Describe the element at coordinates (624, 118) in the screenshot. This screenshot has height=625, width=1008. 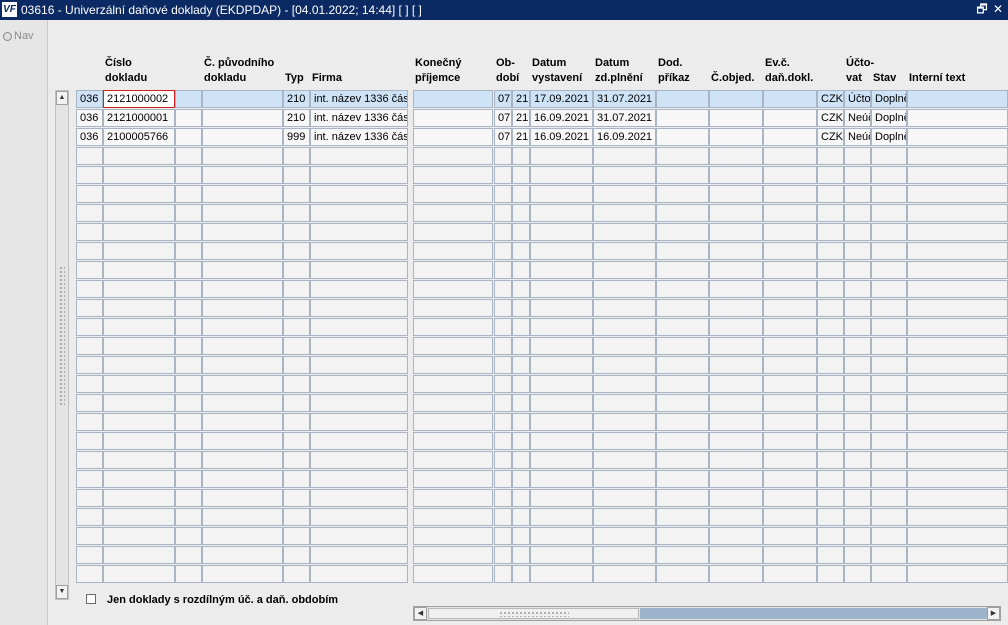
I see `grid-cell-c10: 31.07.2021` at that location.